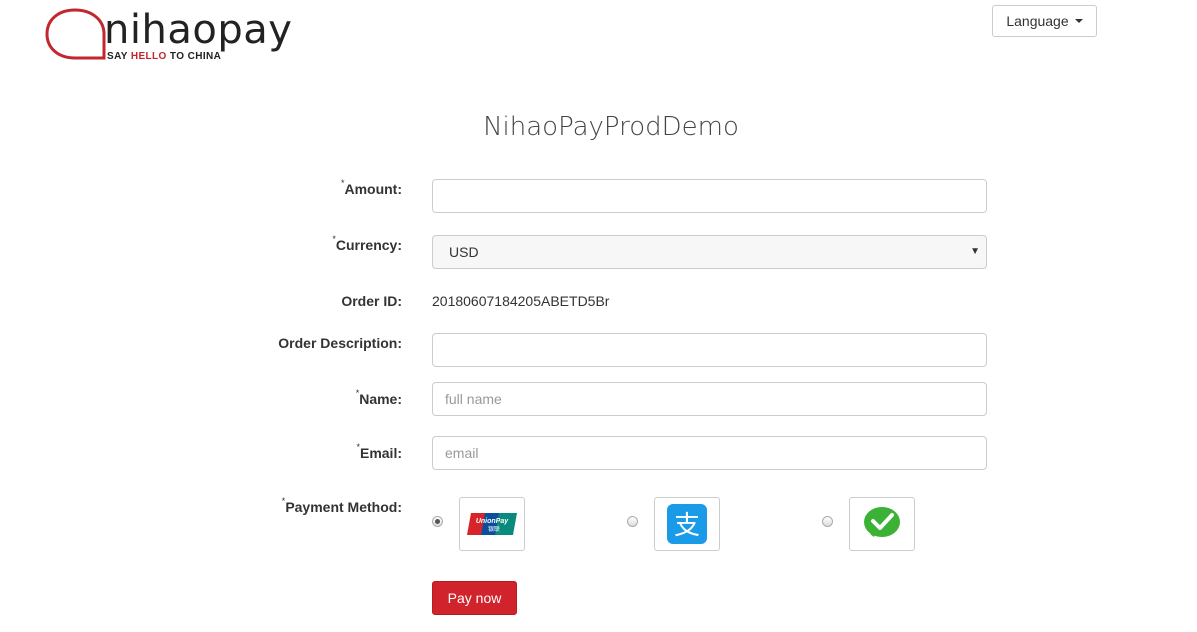 Image resolution: width=1197 pixels, height=632 pixels. Describe the element at coordinates (371, 301) in the screenshot. I see `order-id-label: Order ID:` at that location.